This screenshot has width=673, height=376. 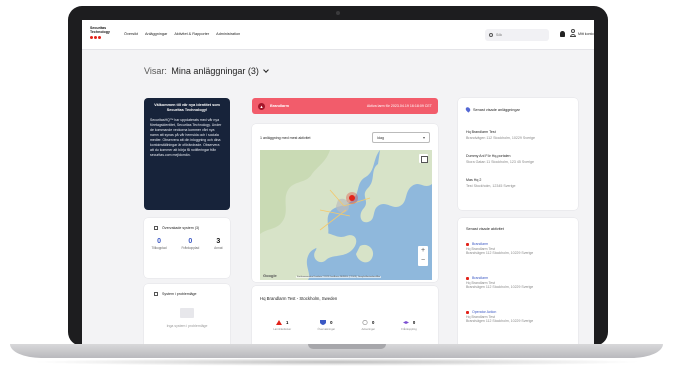 I want to click on stat-other: 3 Annat, so click(x=218, y=244).